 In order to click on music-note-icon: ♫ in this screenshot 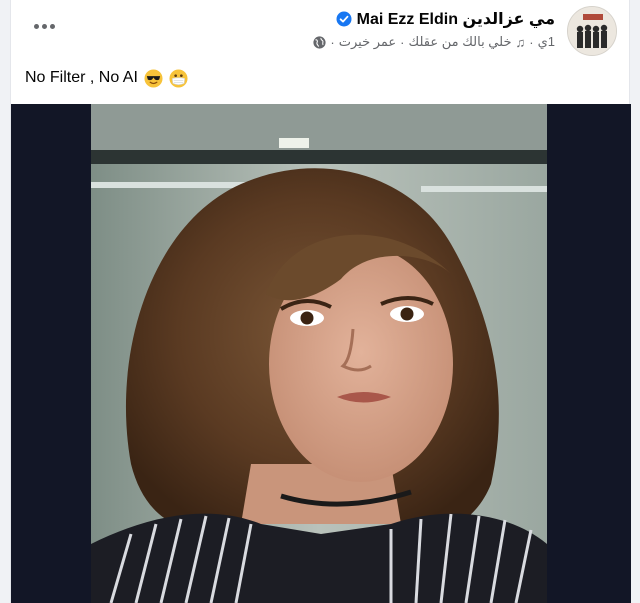, I will do `click(520, 42)`.